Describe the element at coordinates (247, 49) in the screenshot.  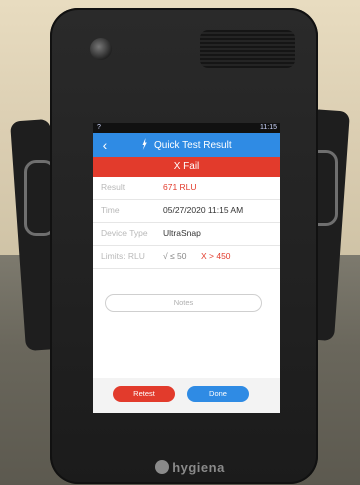
I see `speaker-grille` at that location.